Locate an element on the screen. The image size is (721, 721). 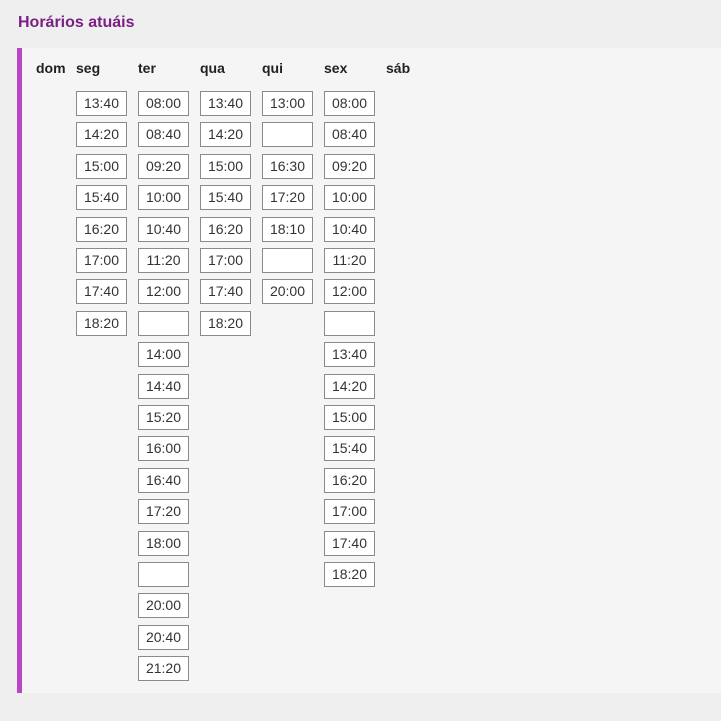
time-slot: 15:20 is located at coordinates (163, 417).